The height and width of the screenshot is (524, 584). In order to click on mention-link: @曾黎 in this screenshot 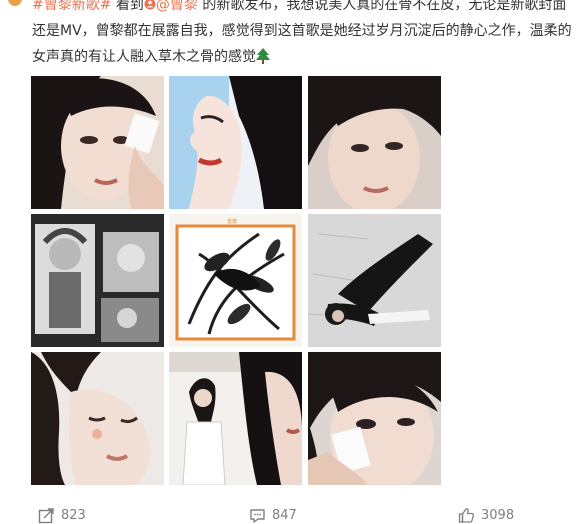, I will do `click(171, 6)`.